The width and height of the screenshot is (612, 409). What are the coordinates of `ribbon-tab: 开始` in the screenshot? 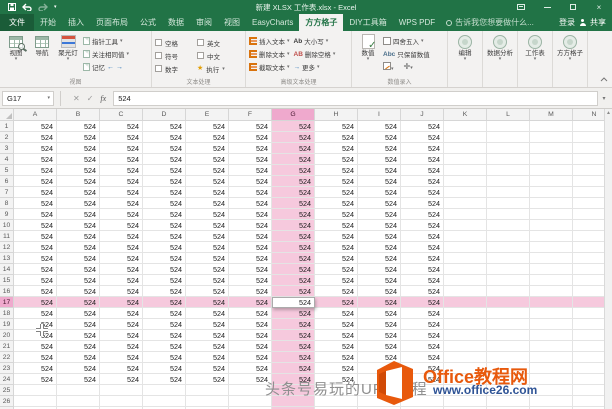 It's located at (48, 22).